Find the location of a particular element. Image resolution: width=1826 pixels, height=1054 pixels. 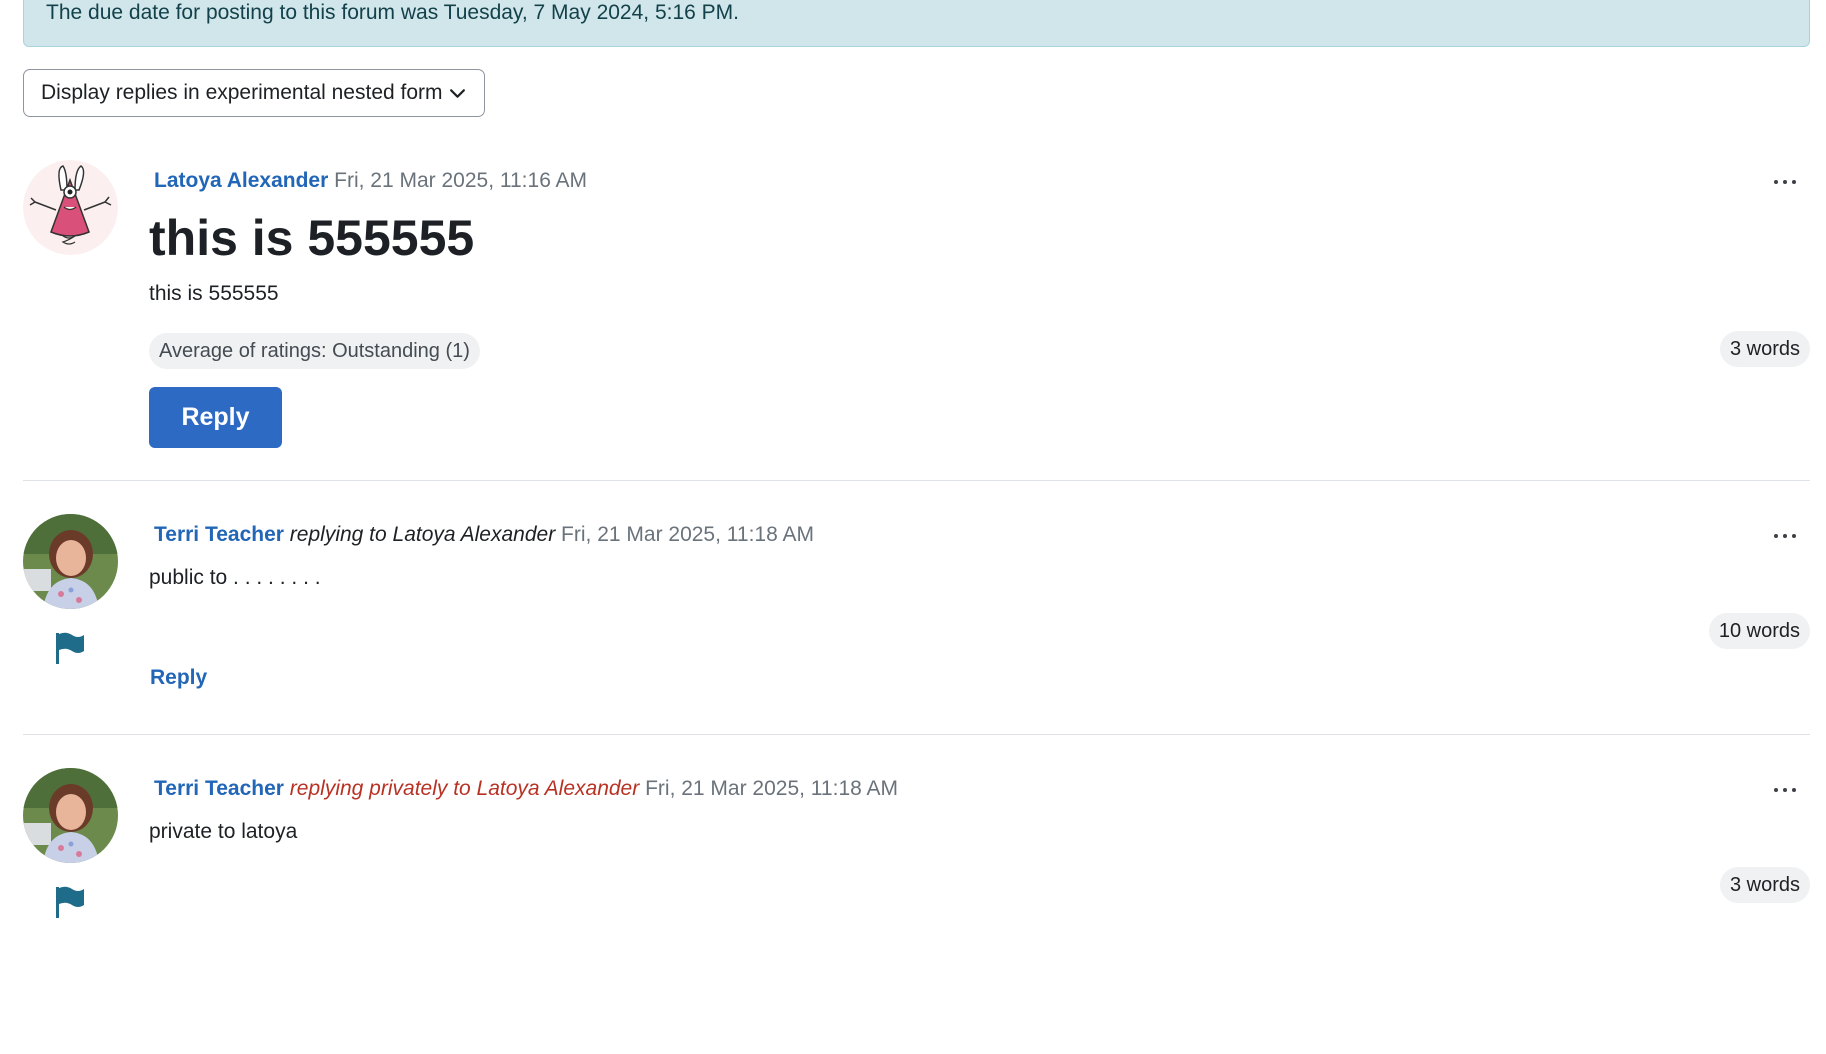

reply-button: Reply is located at coordinates (215, 417).